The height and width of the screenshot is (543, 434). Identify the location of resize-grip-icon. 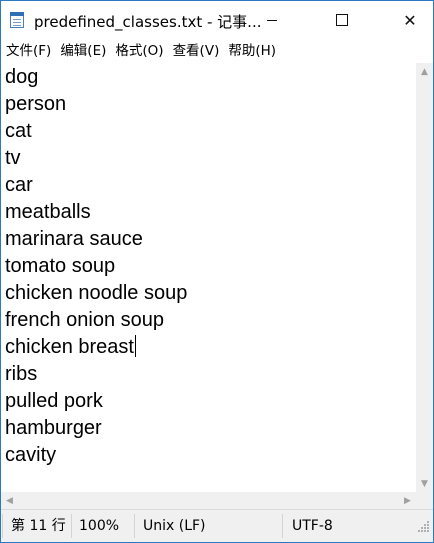
(424, 527).